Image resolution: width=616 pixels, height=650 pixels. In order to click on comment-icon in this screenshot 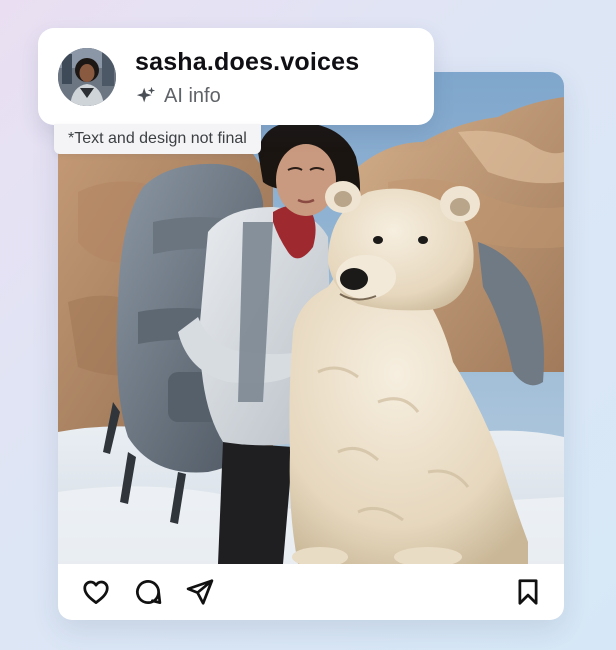, I will do `click(149, 592)`.